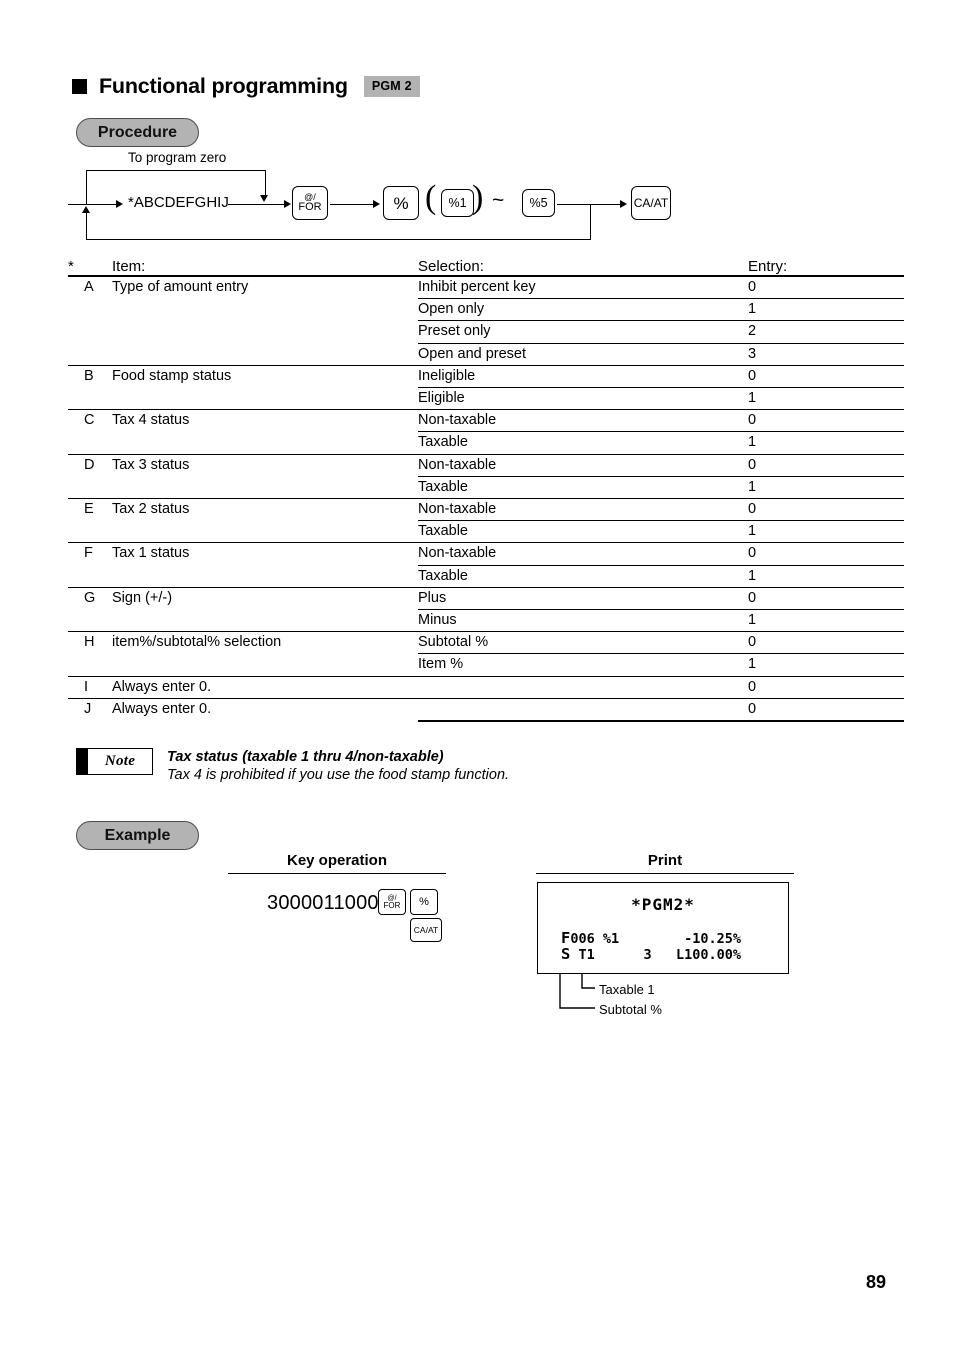  I want to click on receipt-title: *PGM2*, so click(663, 904).